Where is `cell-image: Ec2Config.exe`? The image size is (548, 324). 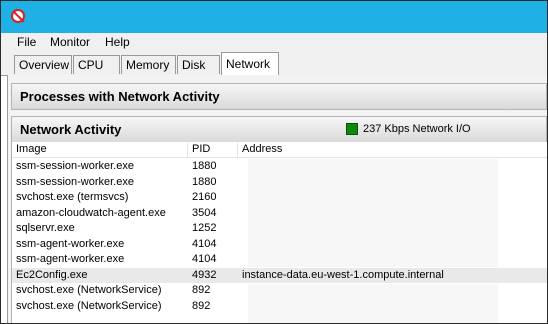
cell-image: Ec2Config.exe is located at coordinates (52, 274).